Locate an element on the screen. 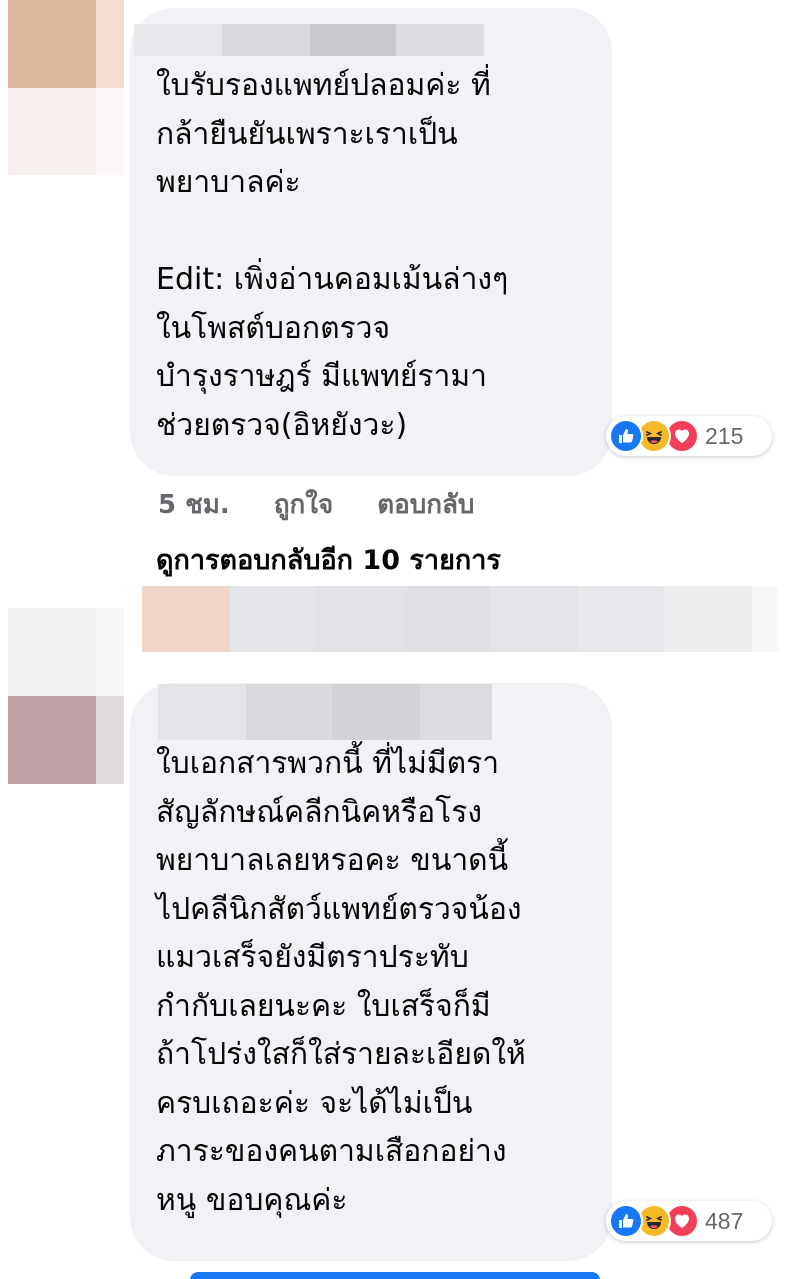  cut-off-element is located at coordinates (395, 1275).